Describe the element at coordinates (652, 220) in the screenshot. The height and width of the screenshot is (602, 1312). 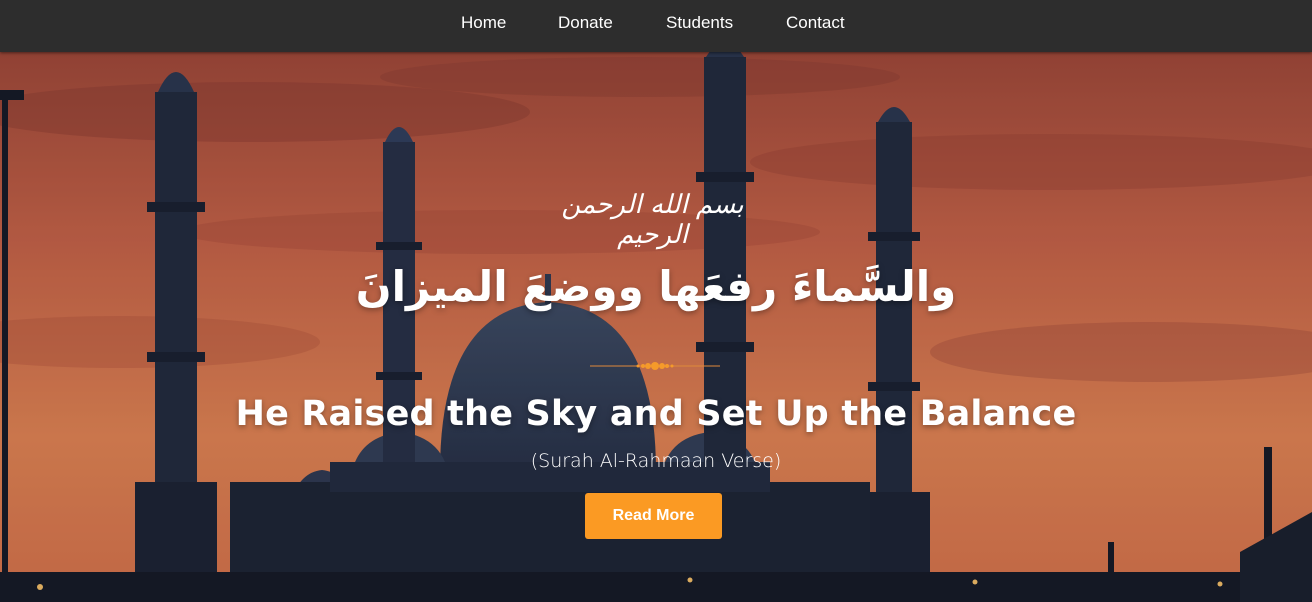
I see `bismillah-calligraphy: بسم الله الرحمن الرحيم` at that location.